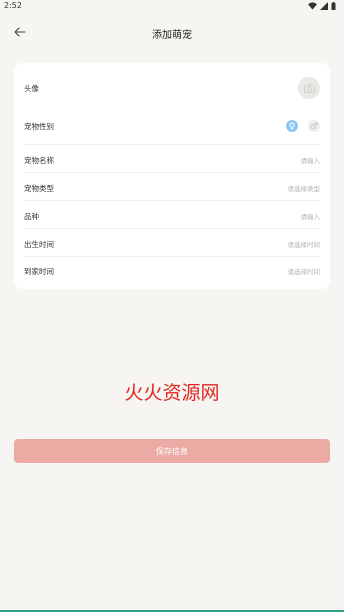 The width and height of the screenshot is (344, 612). I want to click on app-bar: 添加萌宠, so click(172, 32).